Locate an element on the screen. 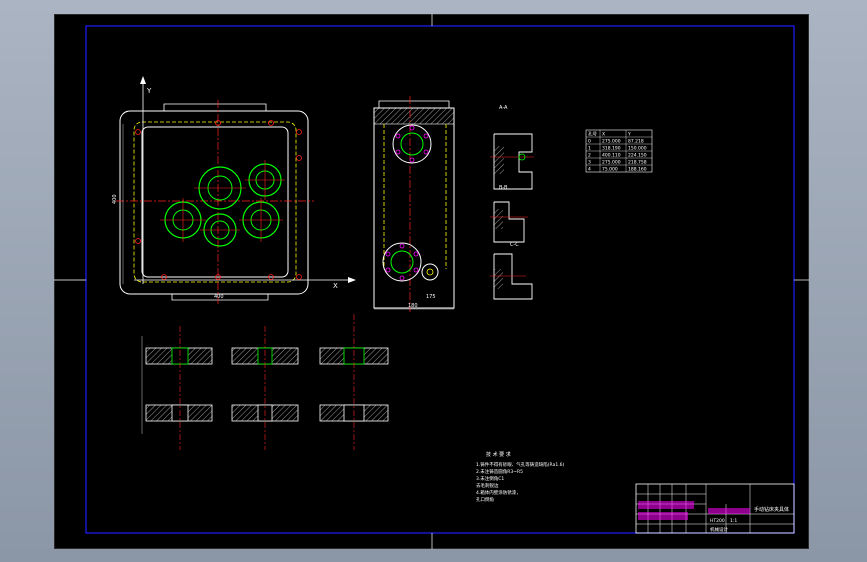 The height and width of the screenshot is (562, 867). section-label-bb: B-B is located at coordinates (503, 188).